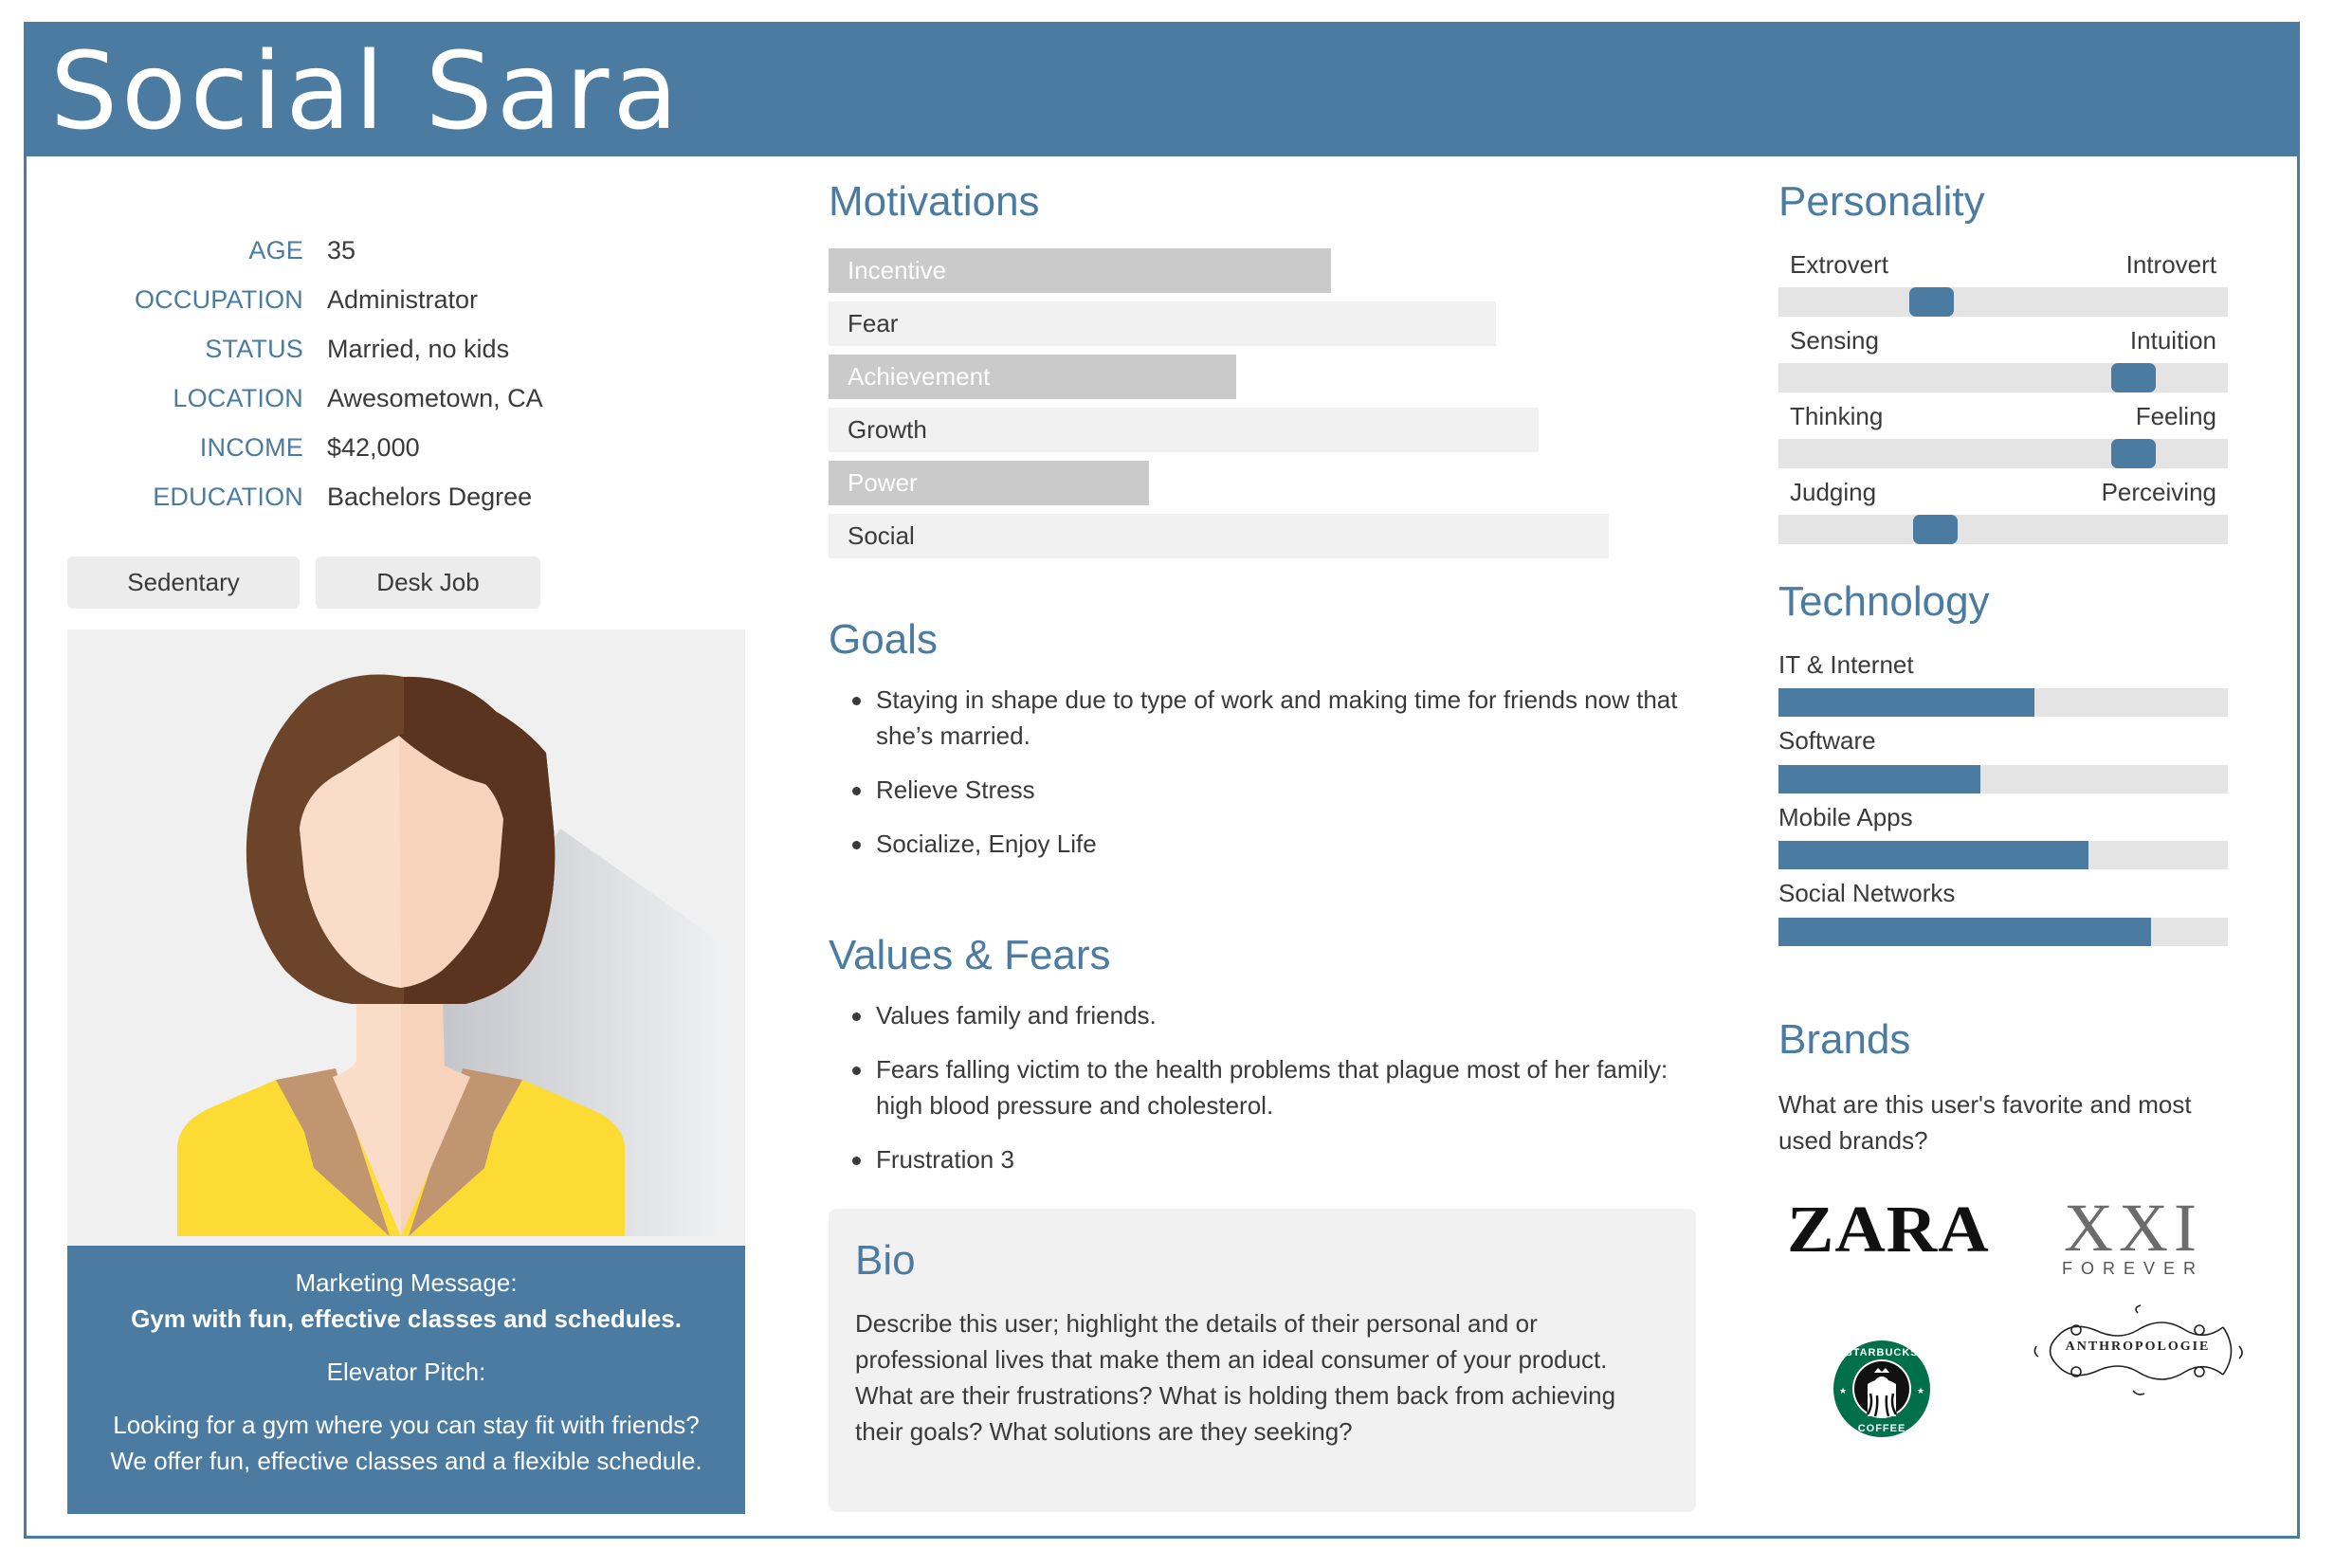 The image size is (2334, 1568). Describe the element at coordinates (1882, 1352) in the screenshot. I see `svg-text: STARBUCKS` at that location.